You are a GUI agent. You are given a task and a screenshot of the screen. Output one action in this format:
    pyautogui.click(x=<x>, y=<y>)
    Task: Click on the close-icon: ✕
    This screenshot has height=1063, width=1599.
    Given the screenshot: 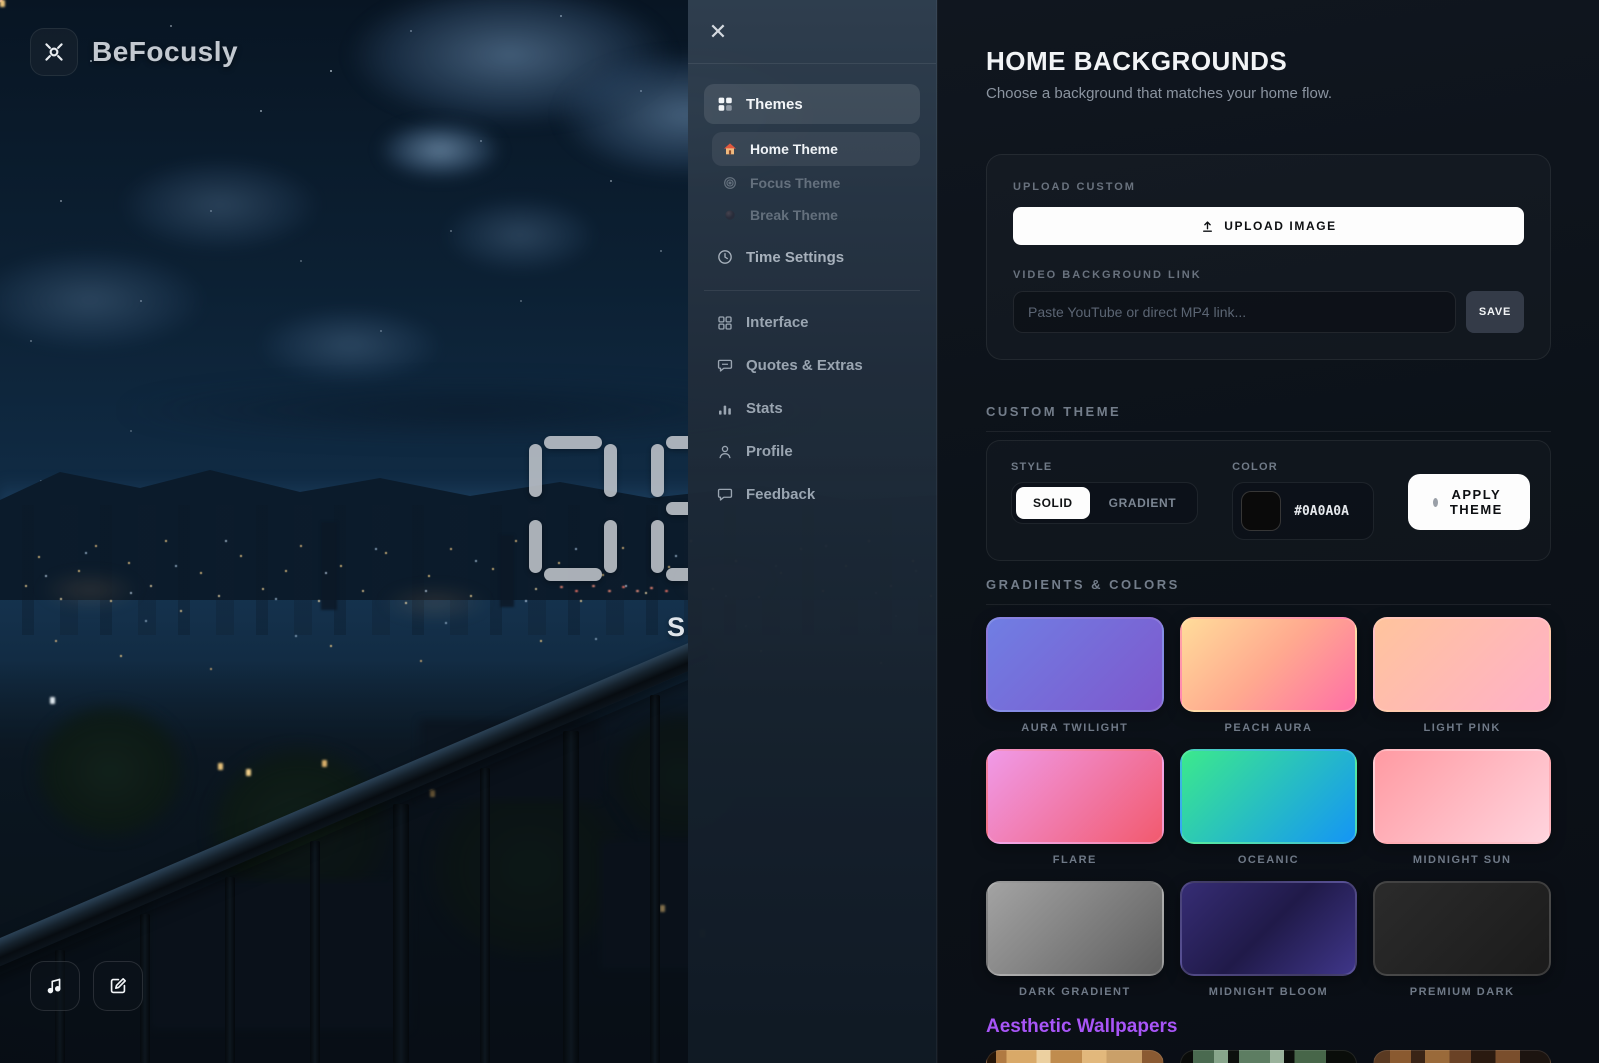 What is the action you would take?
    pyautogui.click(x=718, y=32)
    